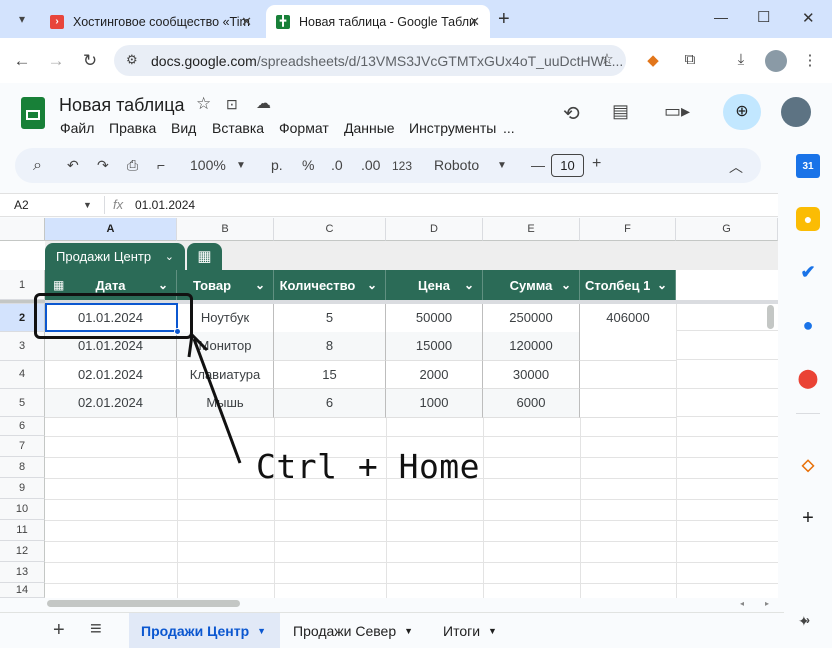  I want to click on menu-format: Формат, so click(304, 128).